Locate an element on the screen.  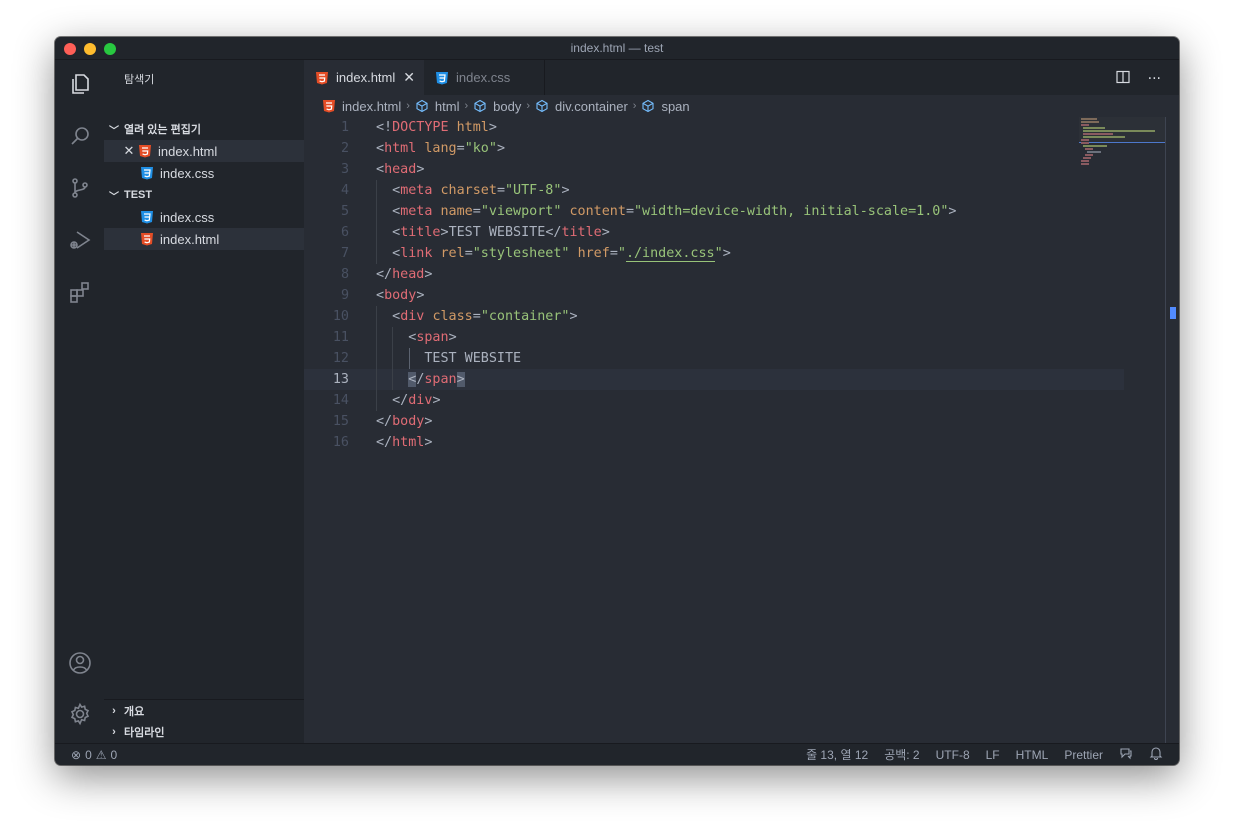
file-item-index-html: index.html is located at coordinates (204, 239).